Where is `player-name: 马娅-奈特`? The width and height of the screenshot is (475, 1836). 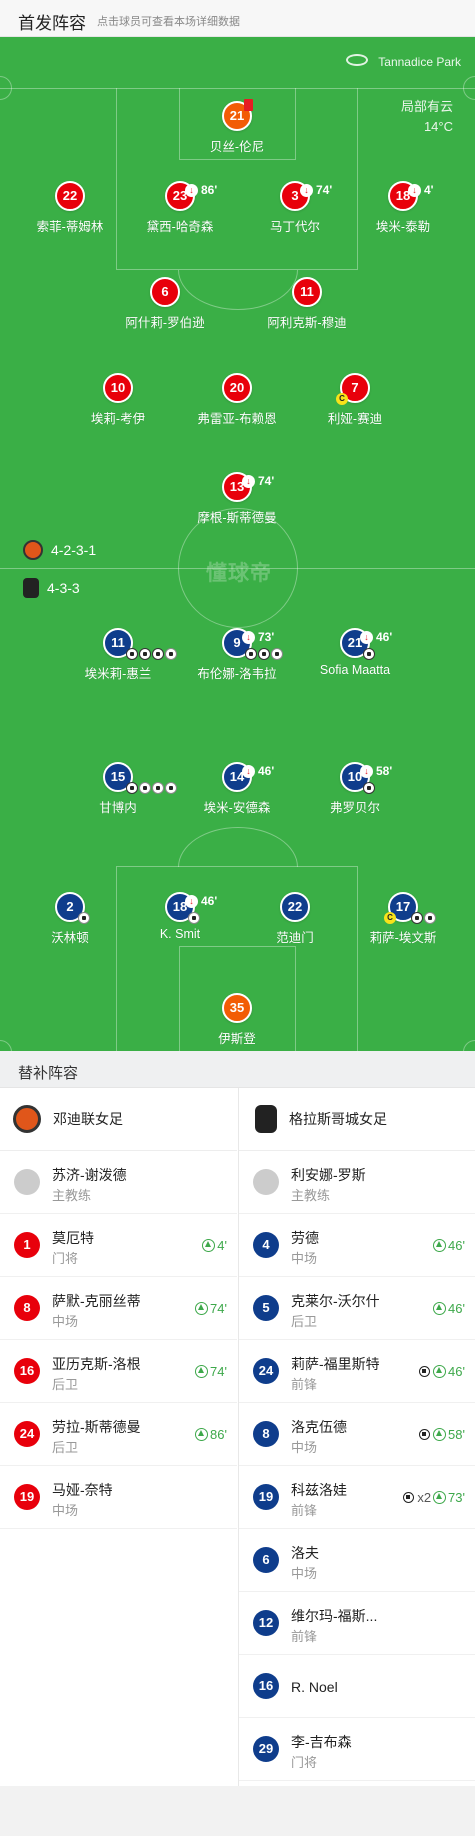
player-name: 马娅-奈特 is located at coordinates (82, 1490).